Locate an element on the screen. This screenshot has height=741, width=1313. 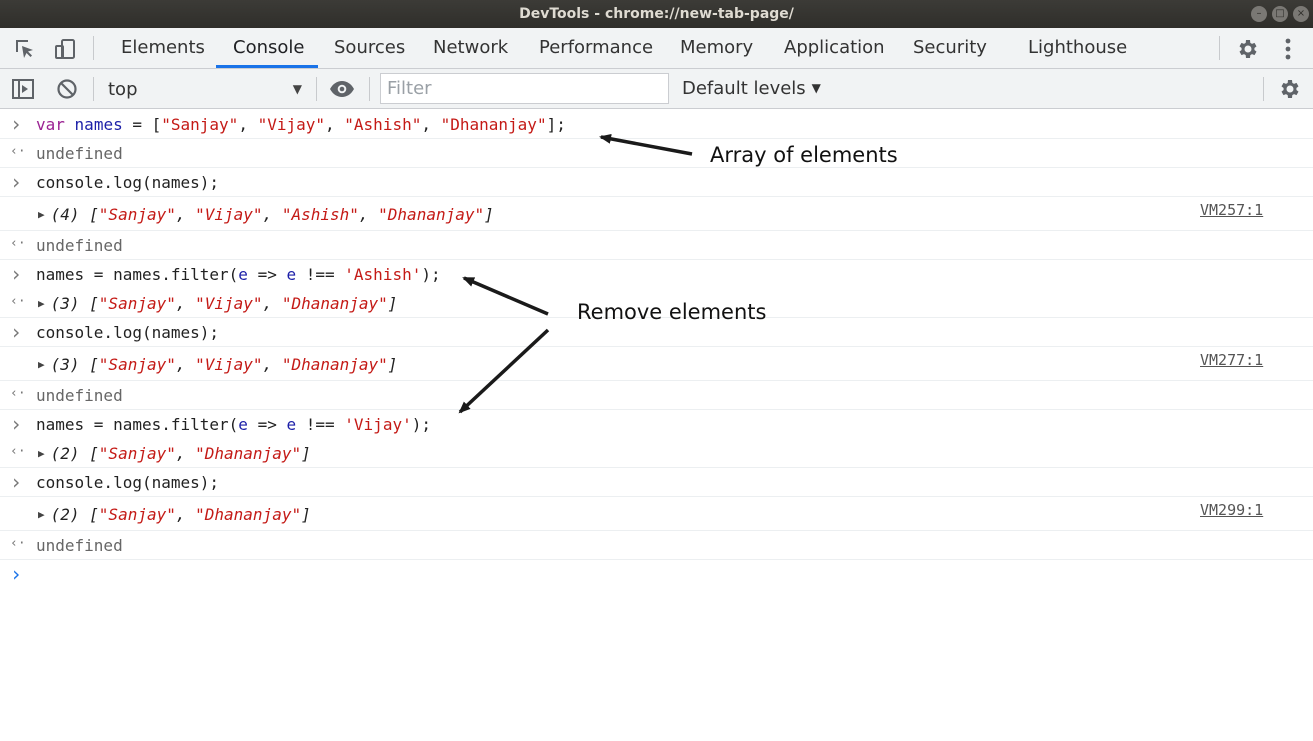
console-toolbar: top ▼ Default levels ▼ is located at coordinates (656, 89).